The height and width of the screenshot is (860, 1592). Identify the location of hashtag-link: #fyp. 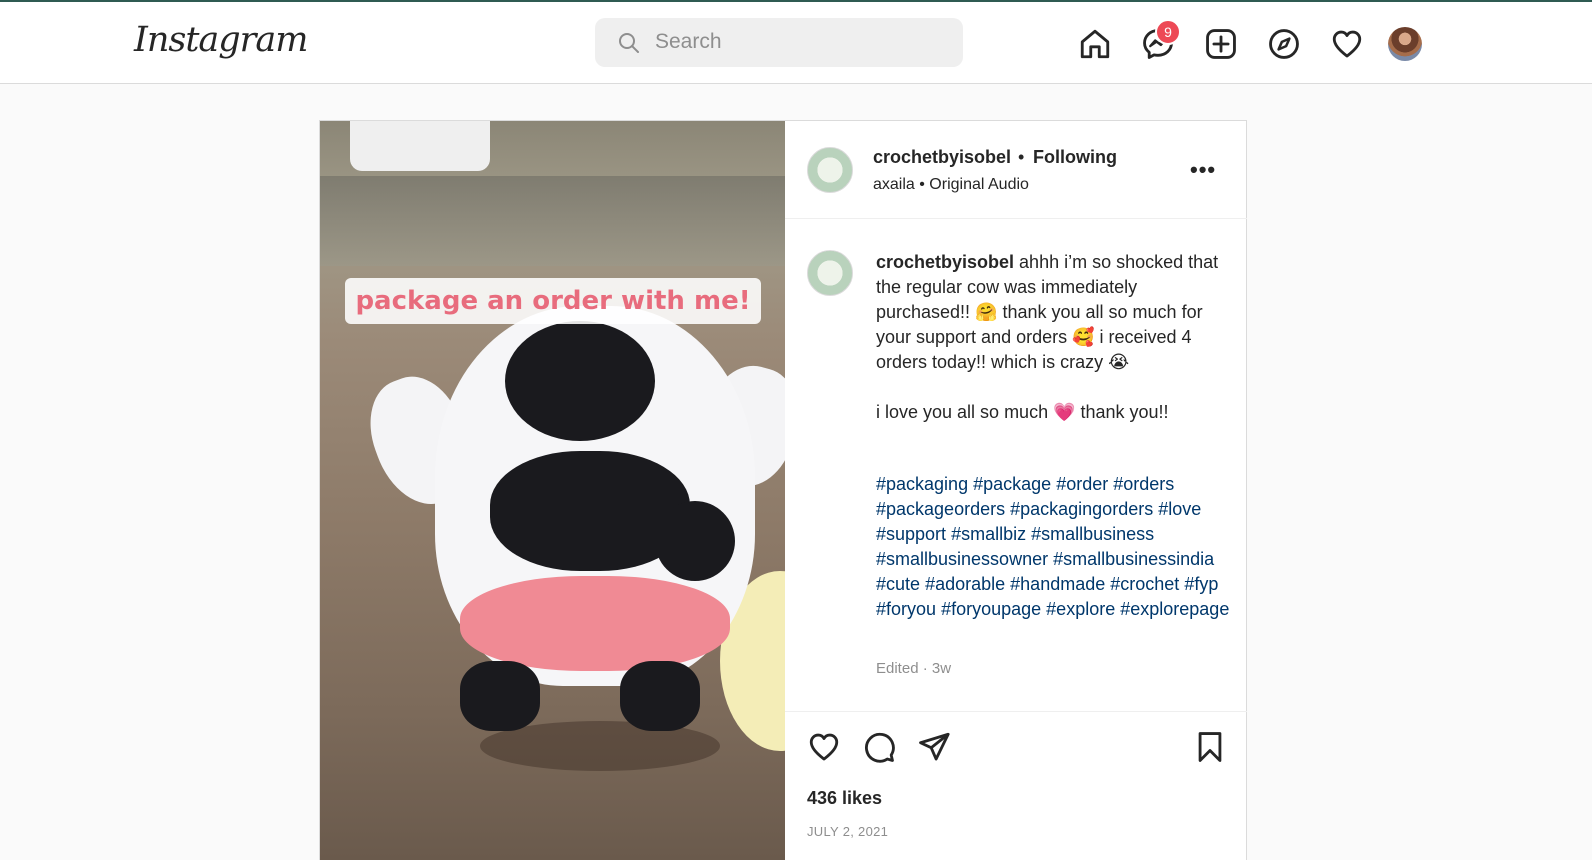
(1201, 584).